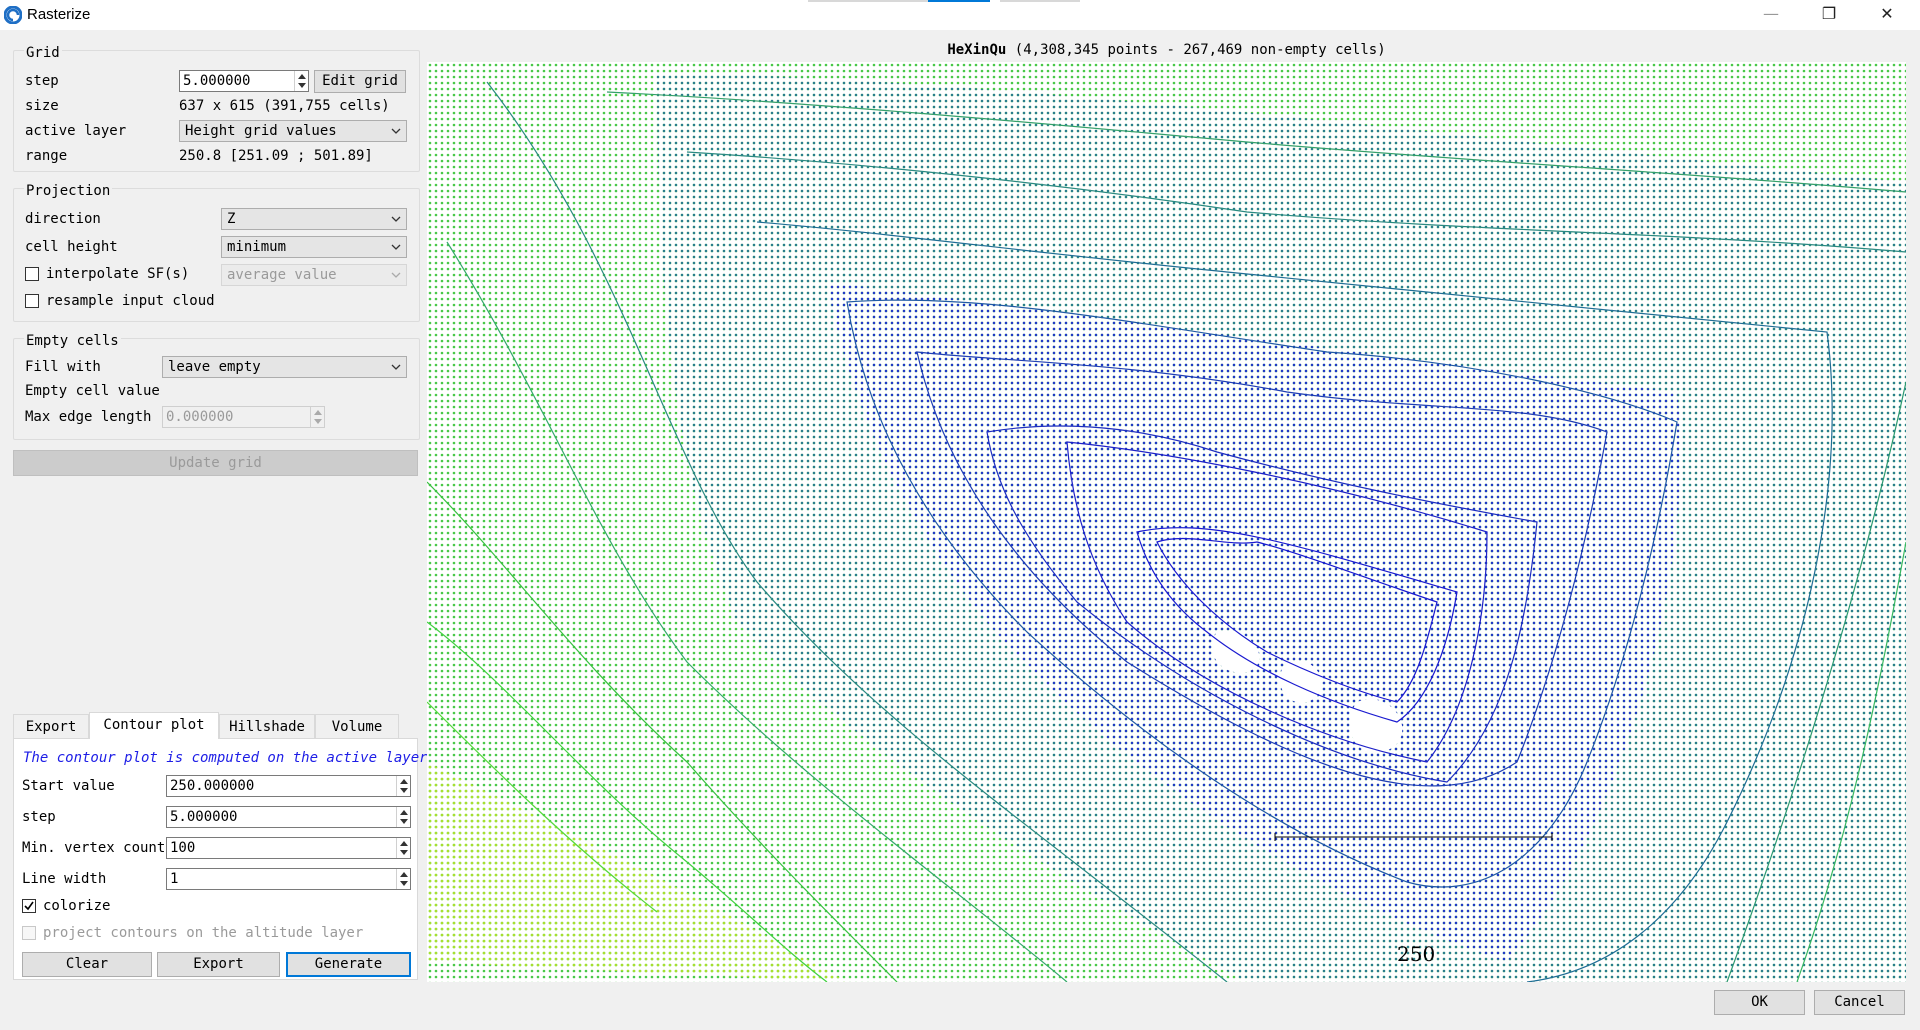  Describe the element at coordinates (87, 964) in the screenshot. I see `clear-button: Clear` at that location.